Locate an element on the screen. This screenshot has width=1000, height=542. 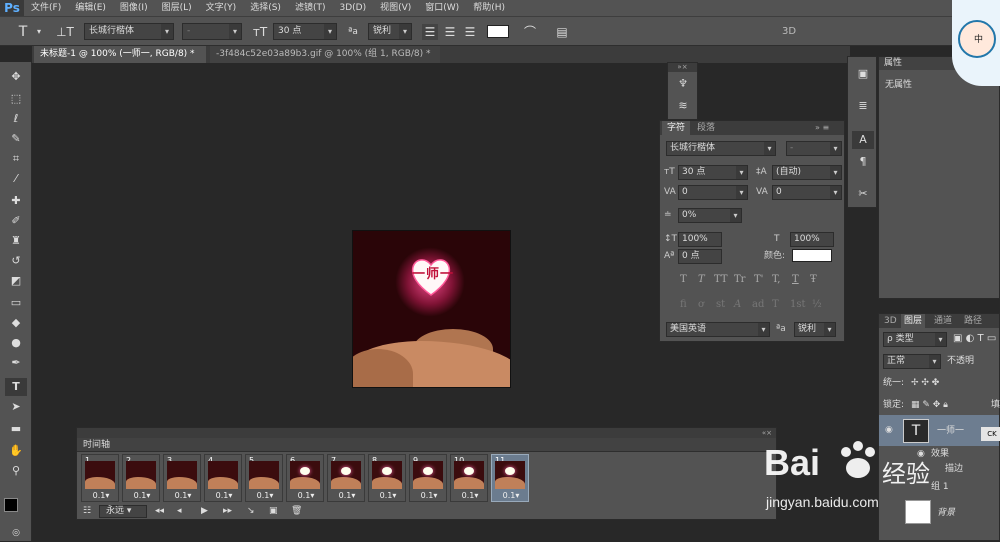
first-frame-icon: ◂◂ is located at coordinates (159, 511).